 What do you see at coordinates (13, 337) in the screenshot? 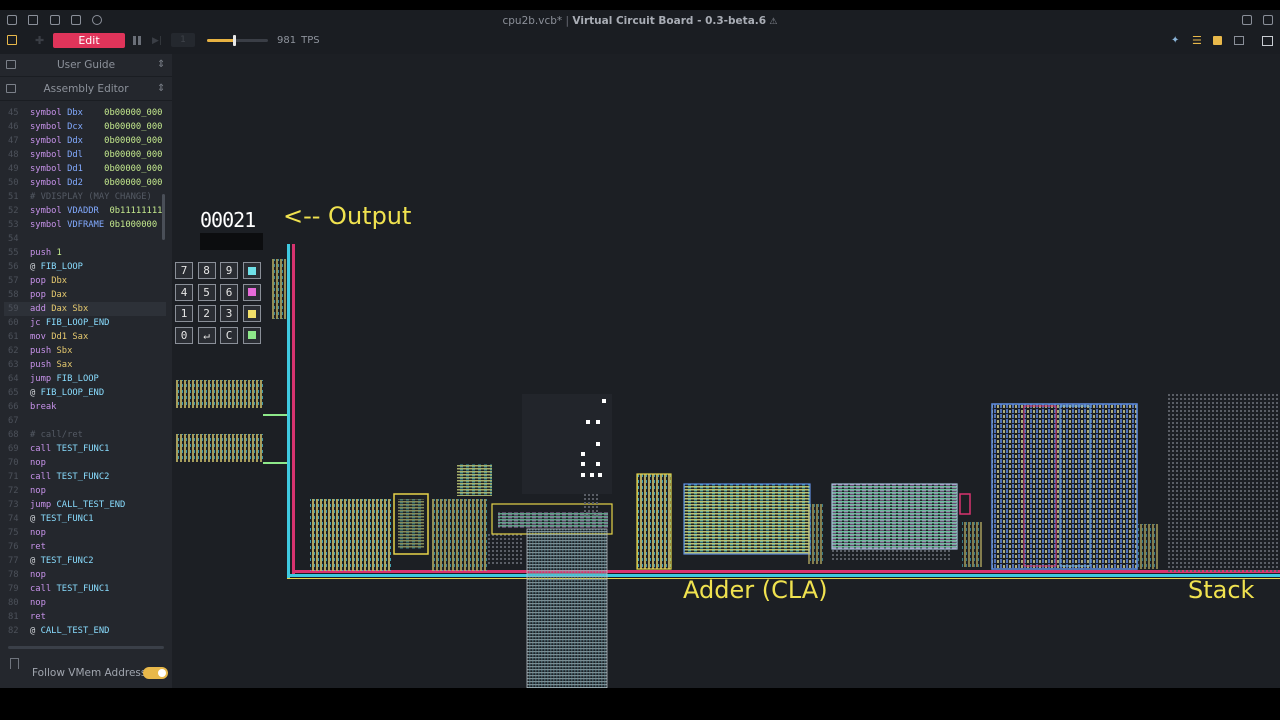
I see `line-number: 61` at bounding box center [13, 337].